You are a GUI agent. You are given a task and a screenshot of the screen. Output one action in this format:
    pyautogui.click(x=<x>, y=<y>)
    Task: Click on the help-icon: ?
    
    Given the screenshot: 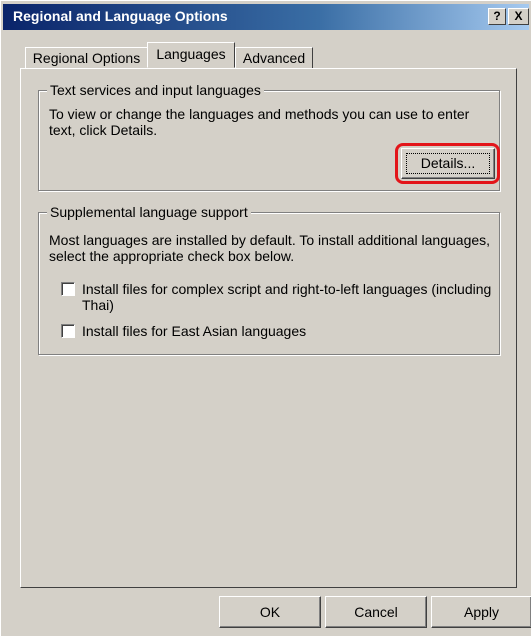 What is the action you would take?
    pyautogui.click(x=497, y=16)
    